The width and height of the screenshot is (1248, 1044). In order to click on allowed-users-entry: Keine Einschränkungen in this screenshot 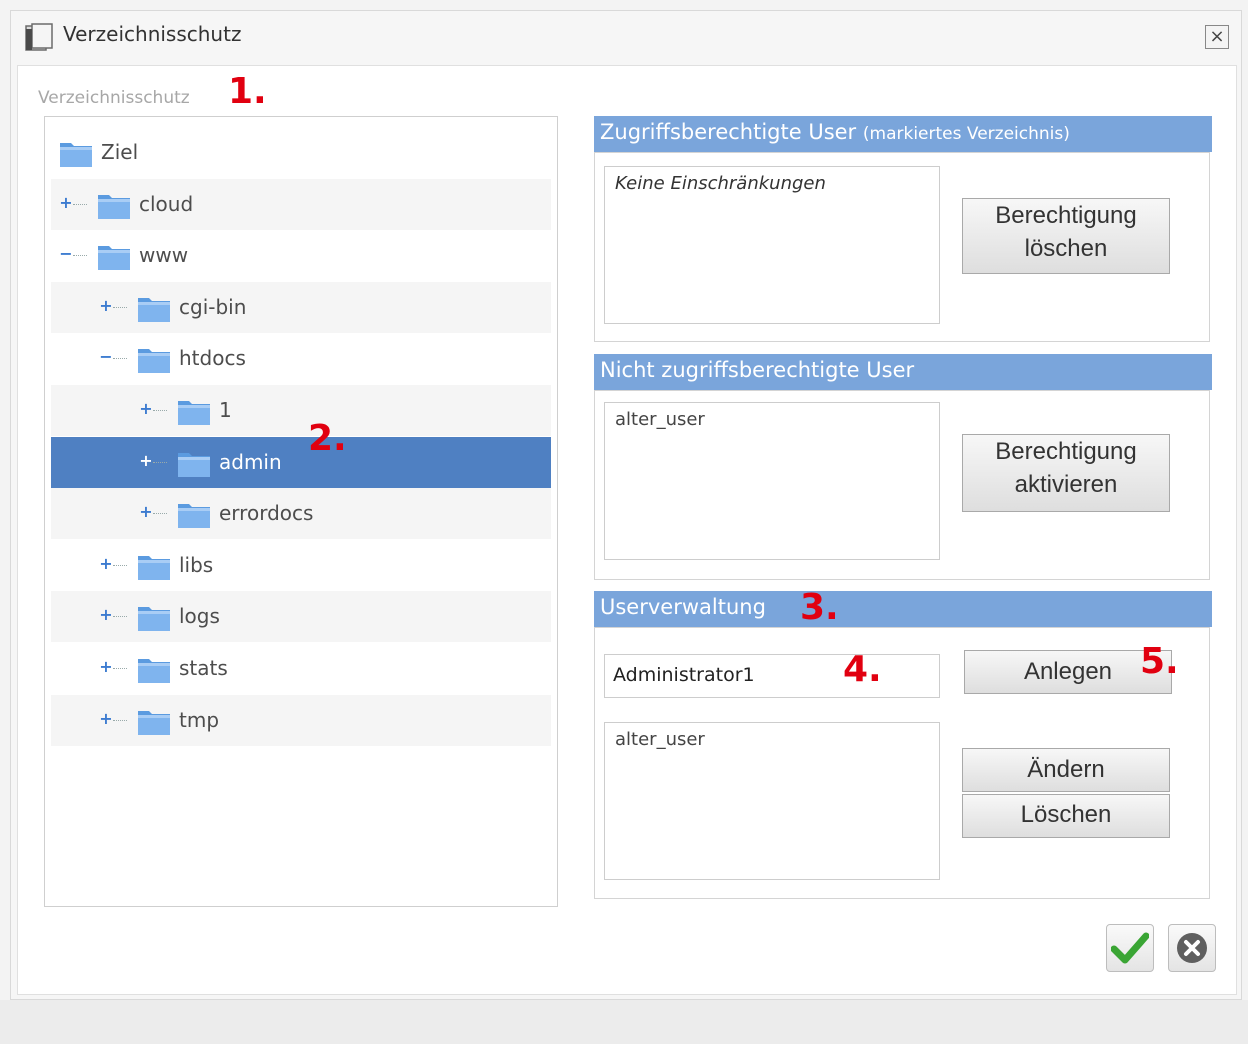, I will do `click(720, 183)`.